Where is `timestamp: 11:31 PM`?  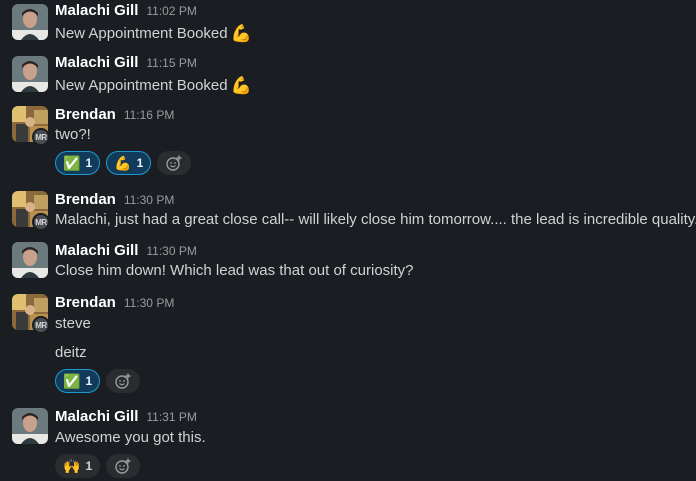 timestamp: 11:31 PM is located at coordinates (171, 417).